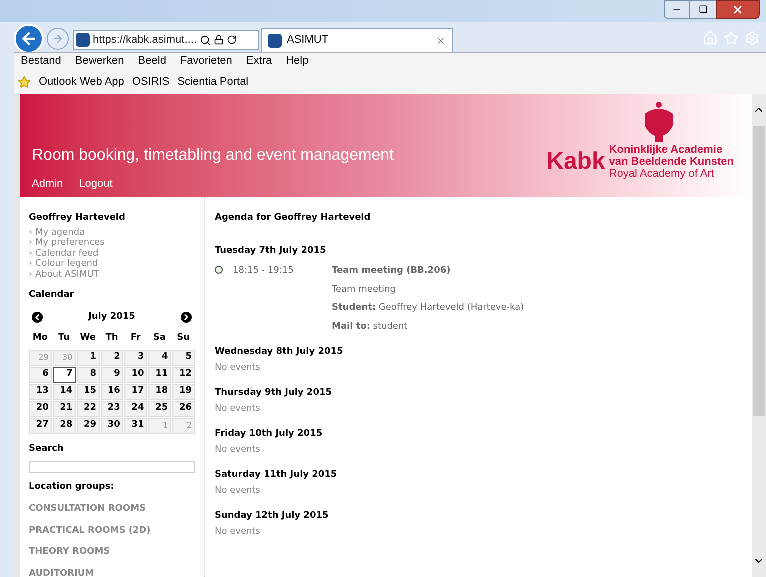 Image resolution: width=766 pixels, height=577 pixels. I want to click on logo-wordmark: Kabk, so click(576, 162).